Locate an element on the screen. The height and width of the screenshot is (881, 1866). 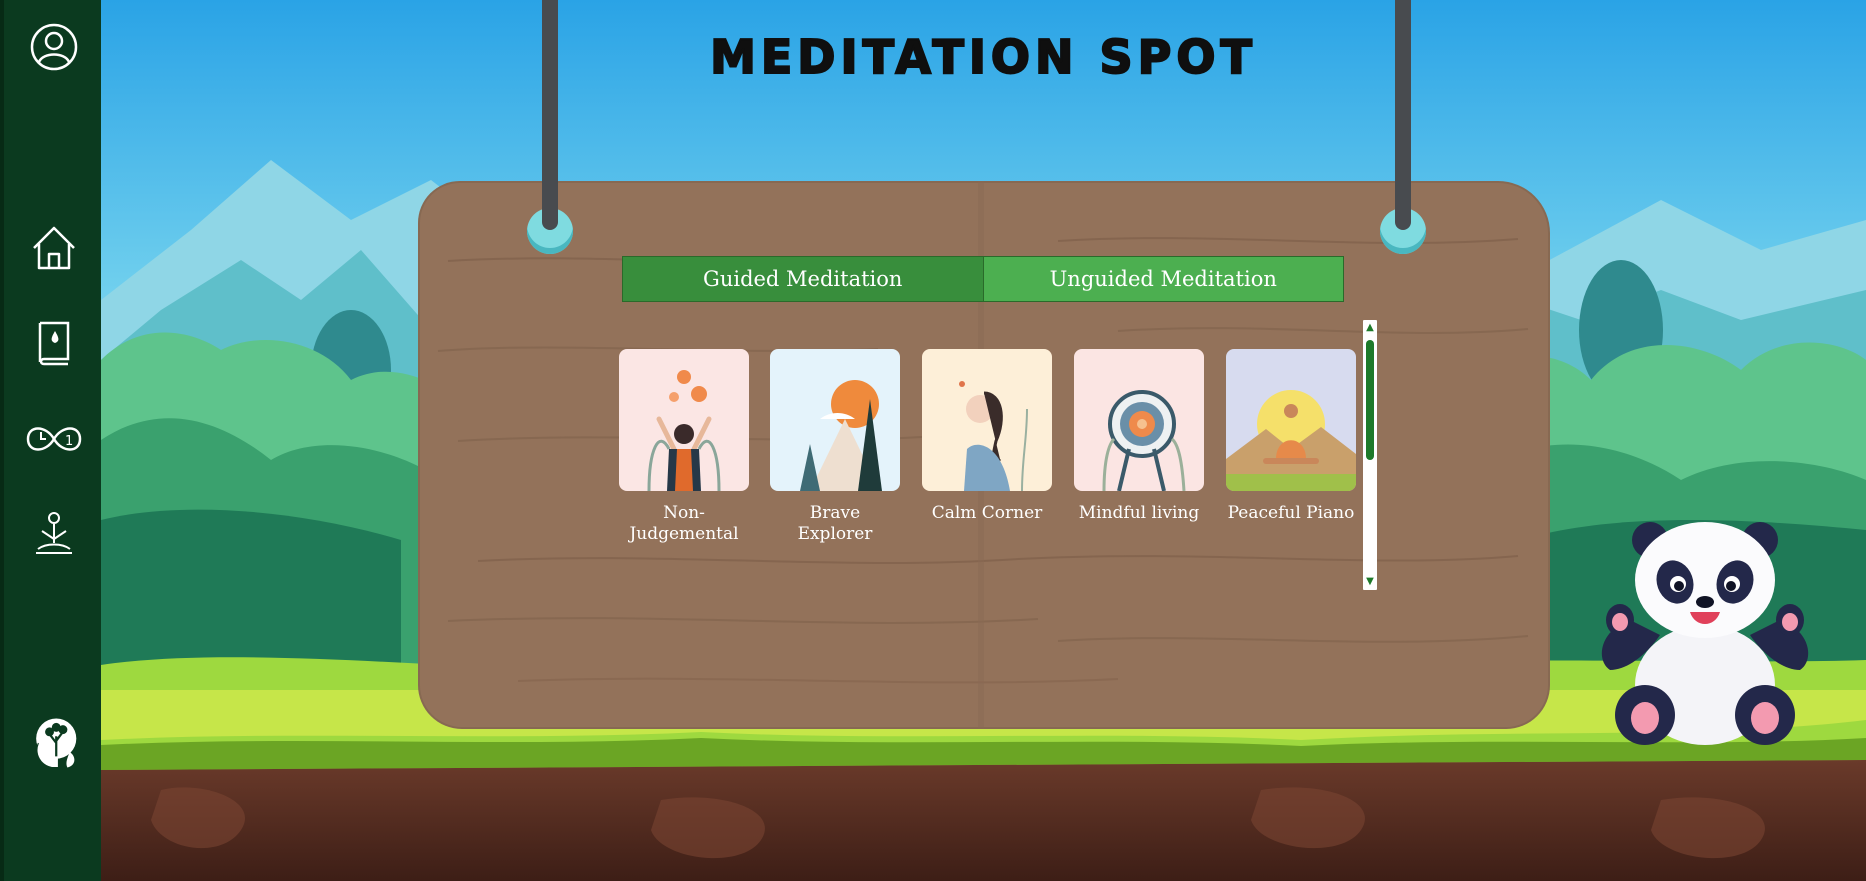
book-drop-icon is located at coordinates (54, 343).